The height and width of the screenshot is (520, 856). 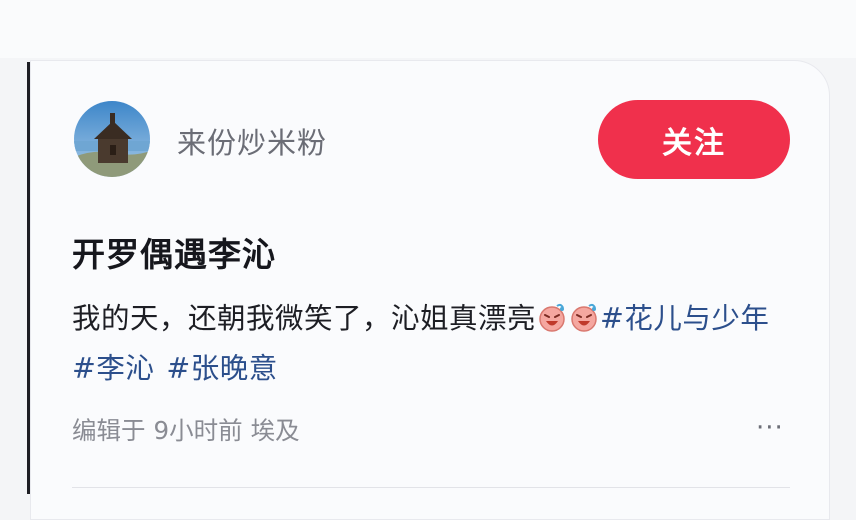 What do you see at coordinates (109, 430) in the screenshot?
I see `edited-label: 编辑于` at bounding box center [109, 430].